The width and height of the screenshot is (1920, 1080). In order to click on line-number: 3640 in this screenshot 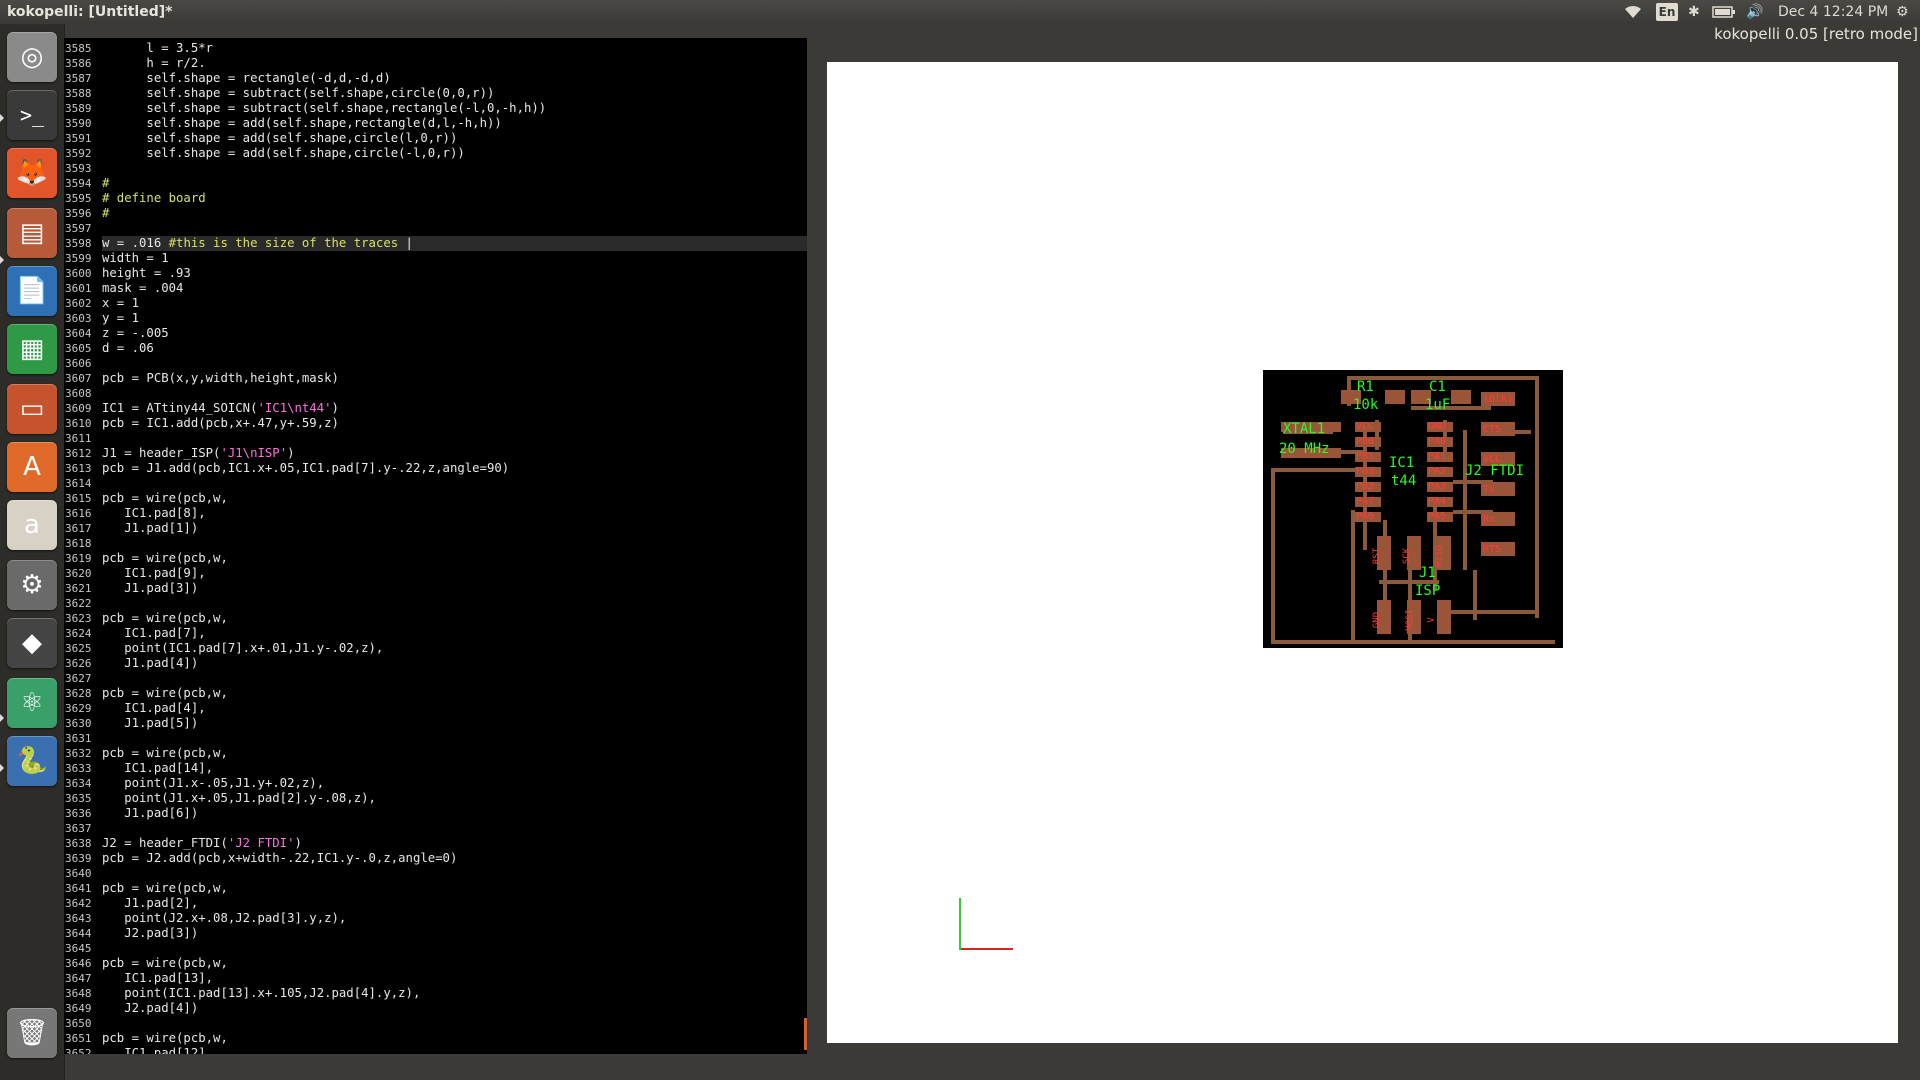, I will do `click(78, 873)`.